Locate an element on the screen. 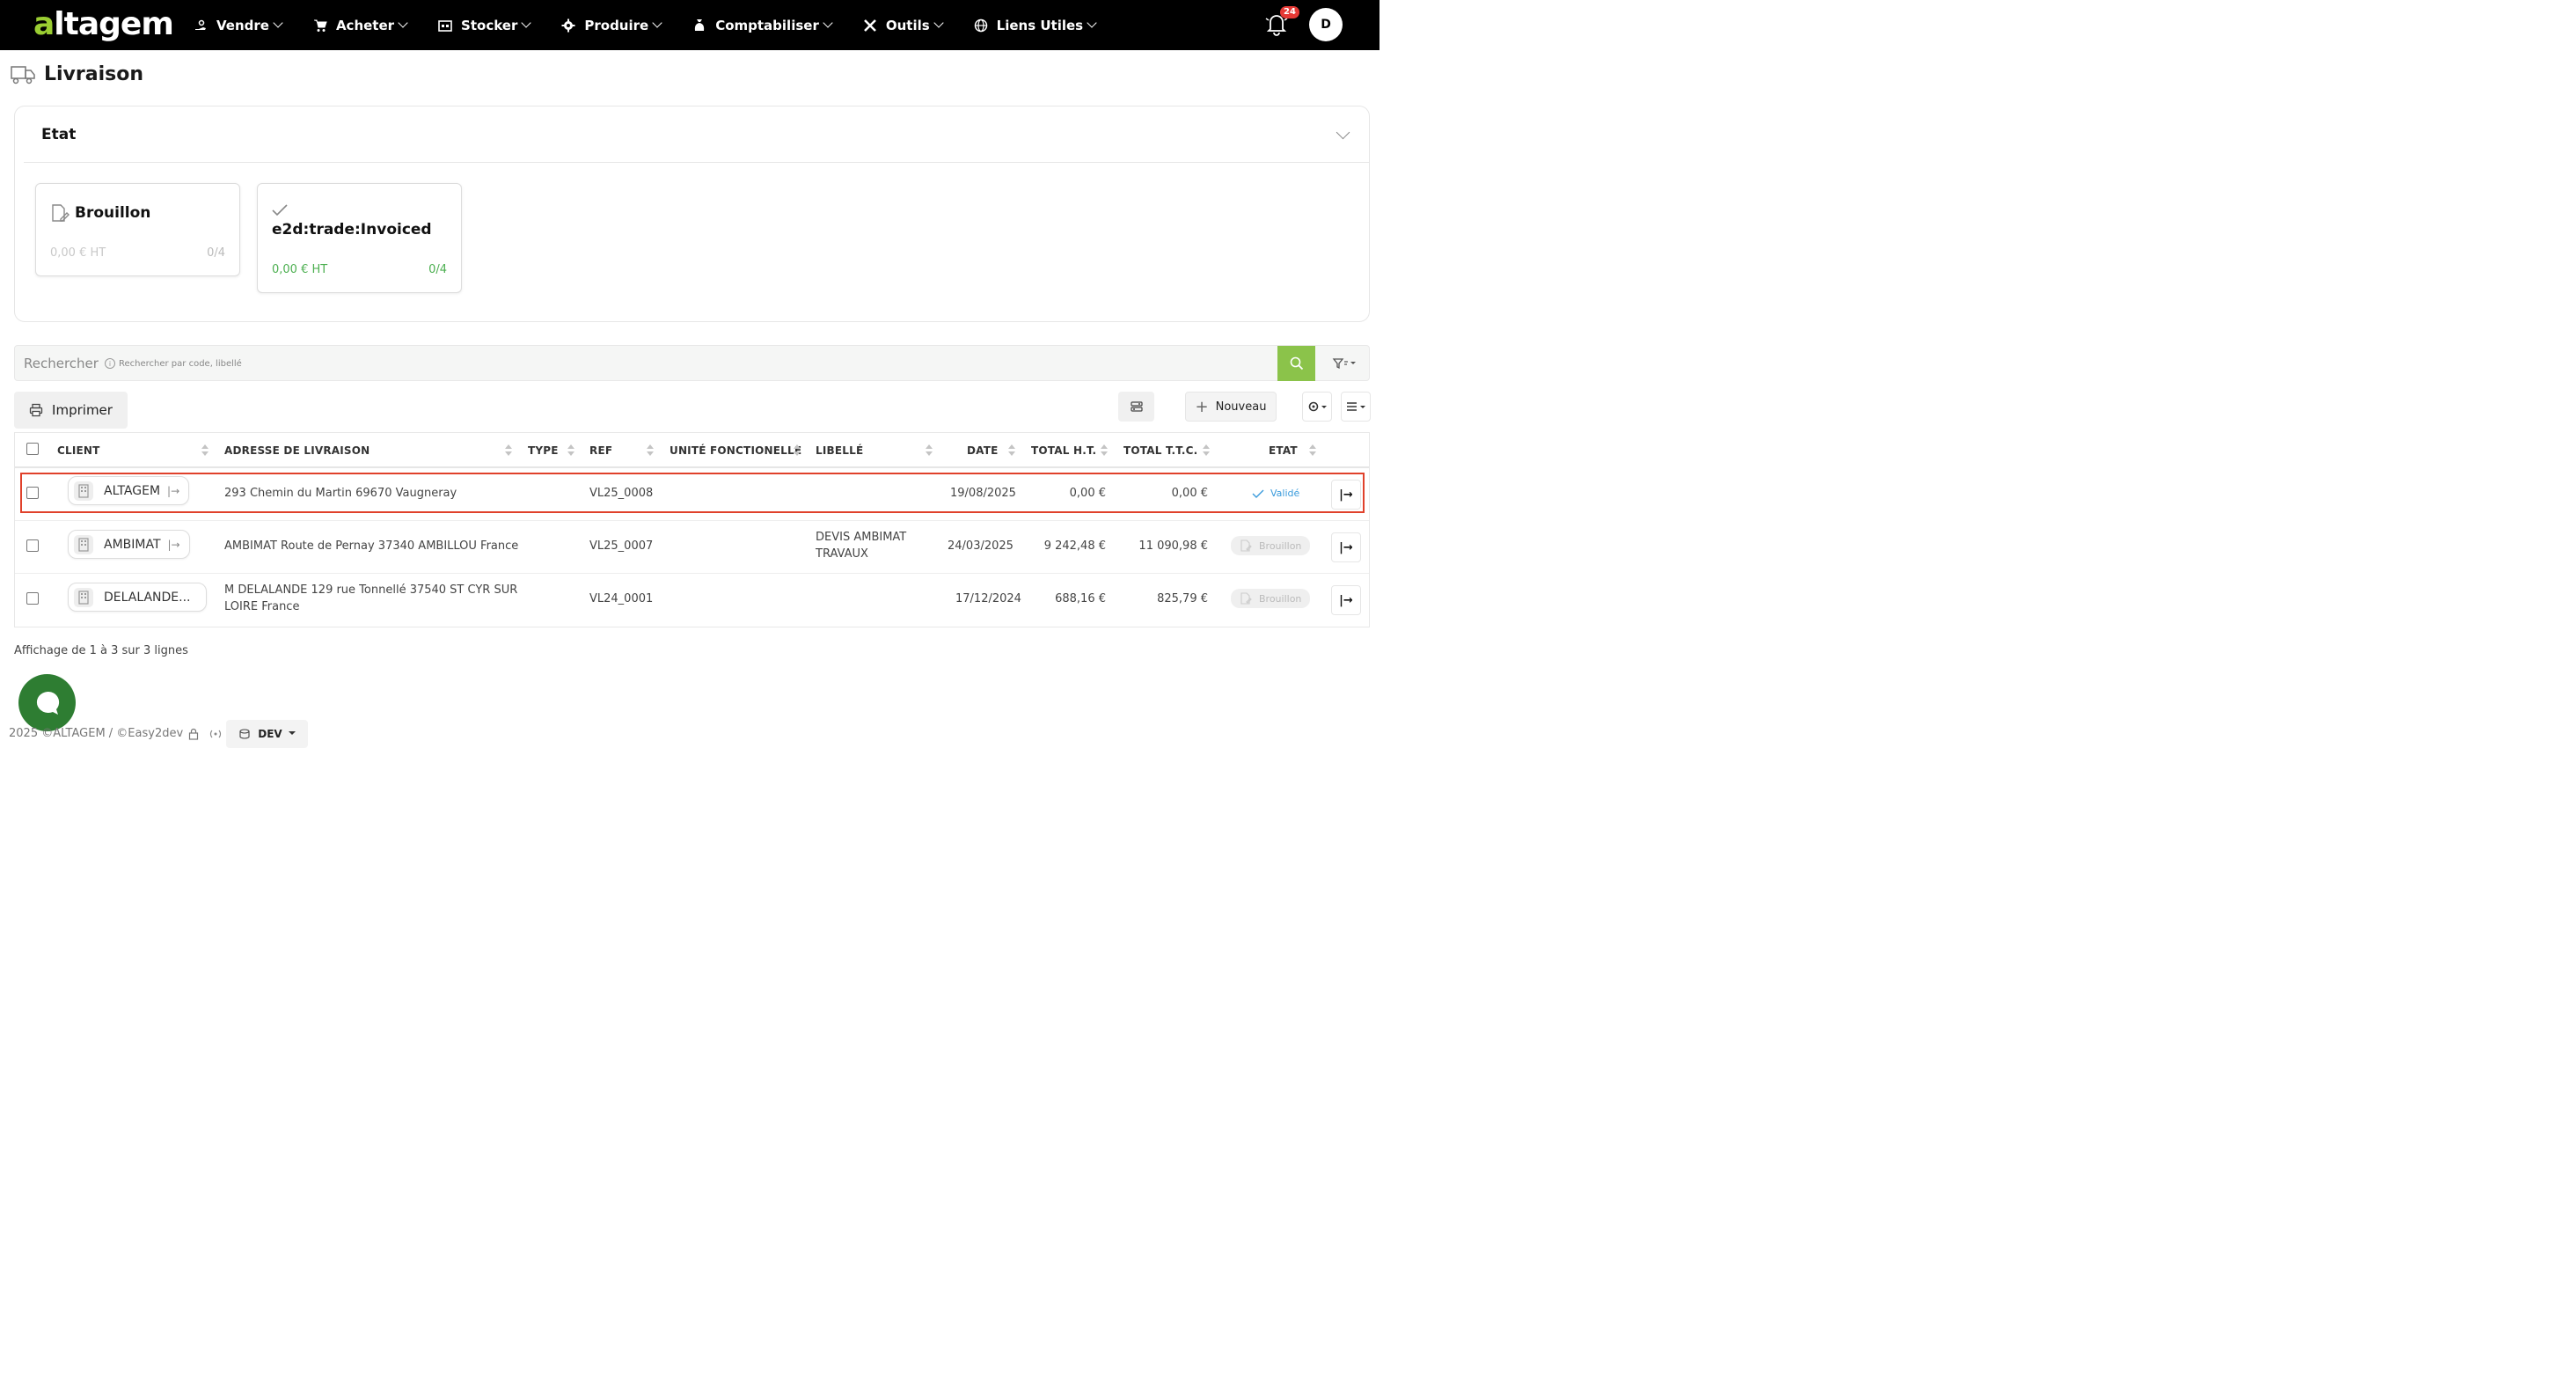  user-avatar: D is located at coordinates (1326, 24).